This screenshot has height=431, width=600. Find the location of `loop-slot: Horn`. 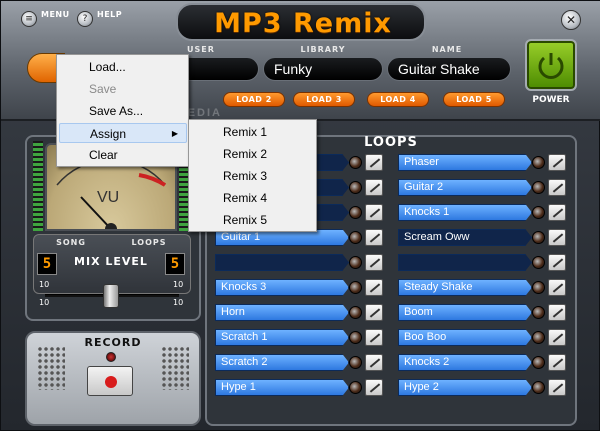

loop-slot: Horn is located at coordinates (282, 312).